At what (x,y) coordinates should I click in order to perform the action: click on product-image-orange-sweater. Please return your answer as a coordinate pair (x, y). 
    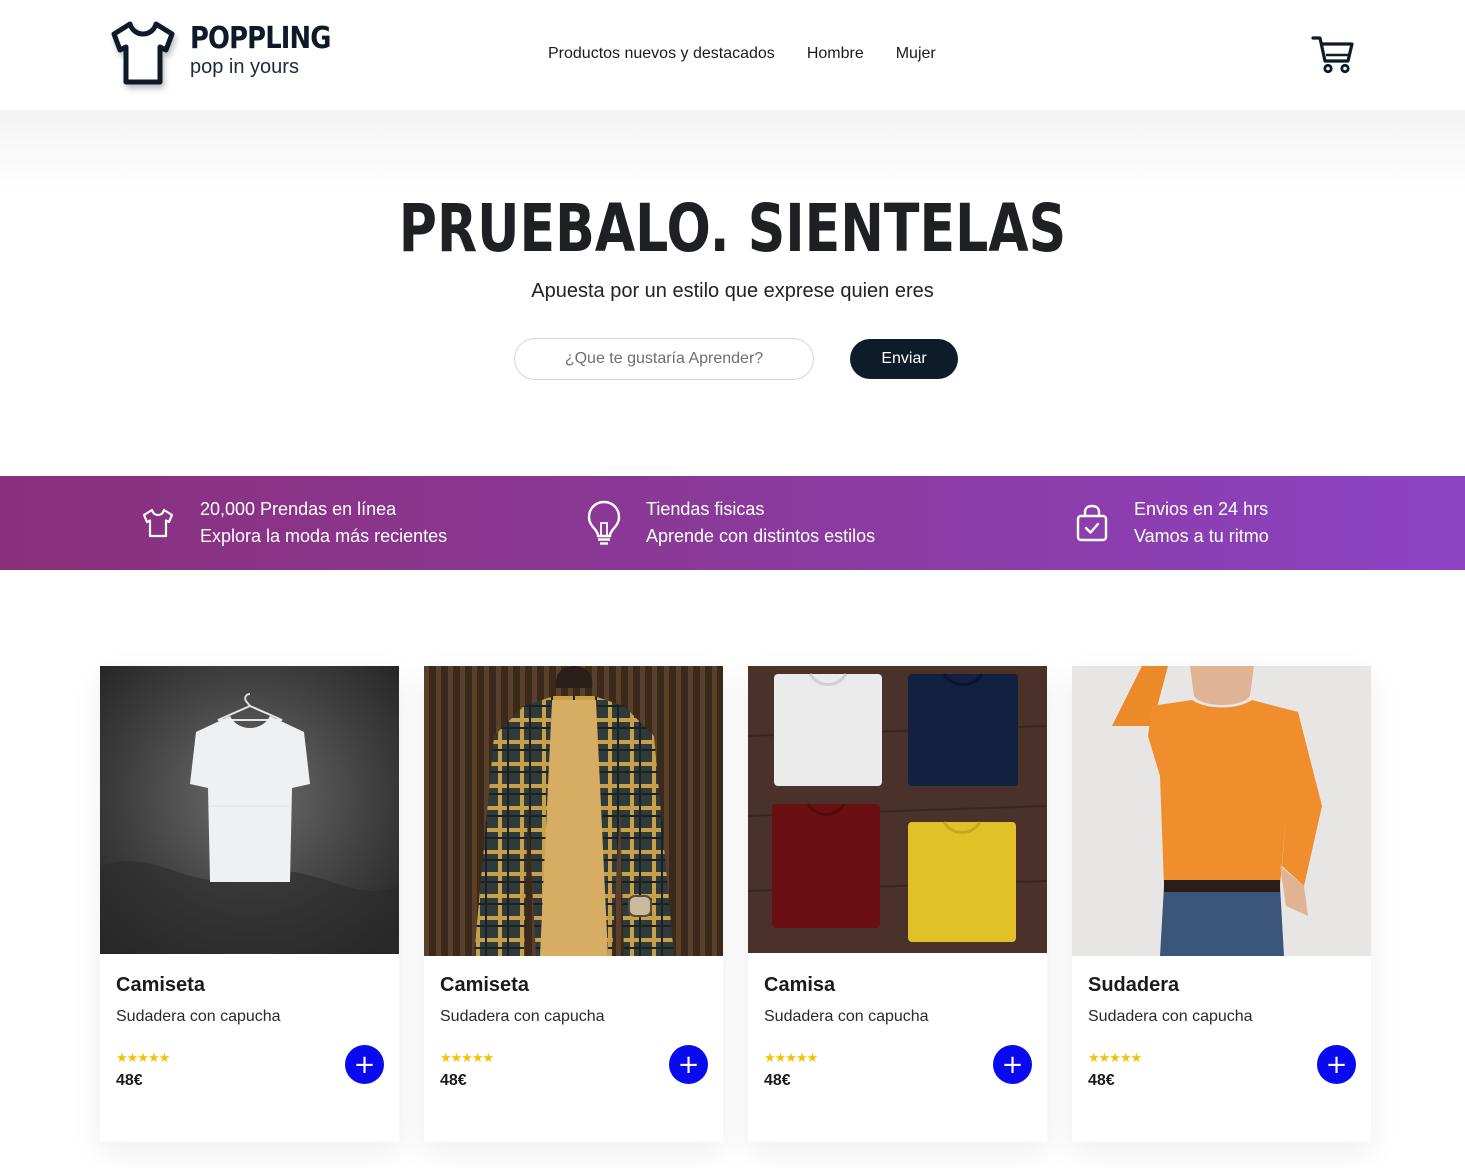
    Looking at the image, I should click on (1221, 811).